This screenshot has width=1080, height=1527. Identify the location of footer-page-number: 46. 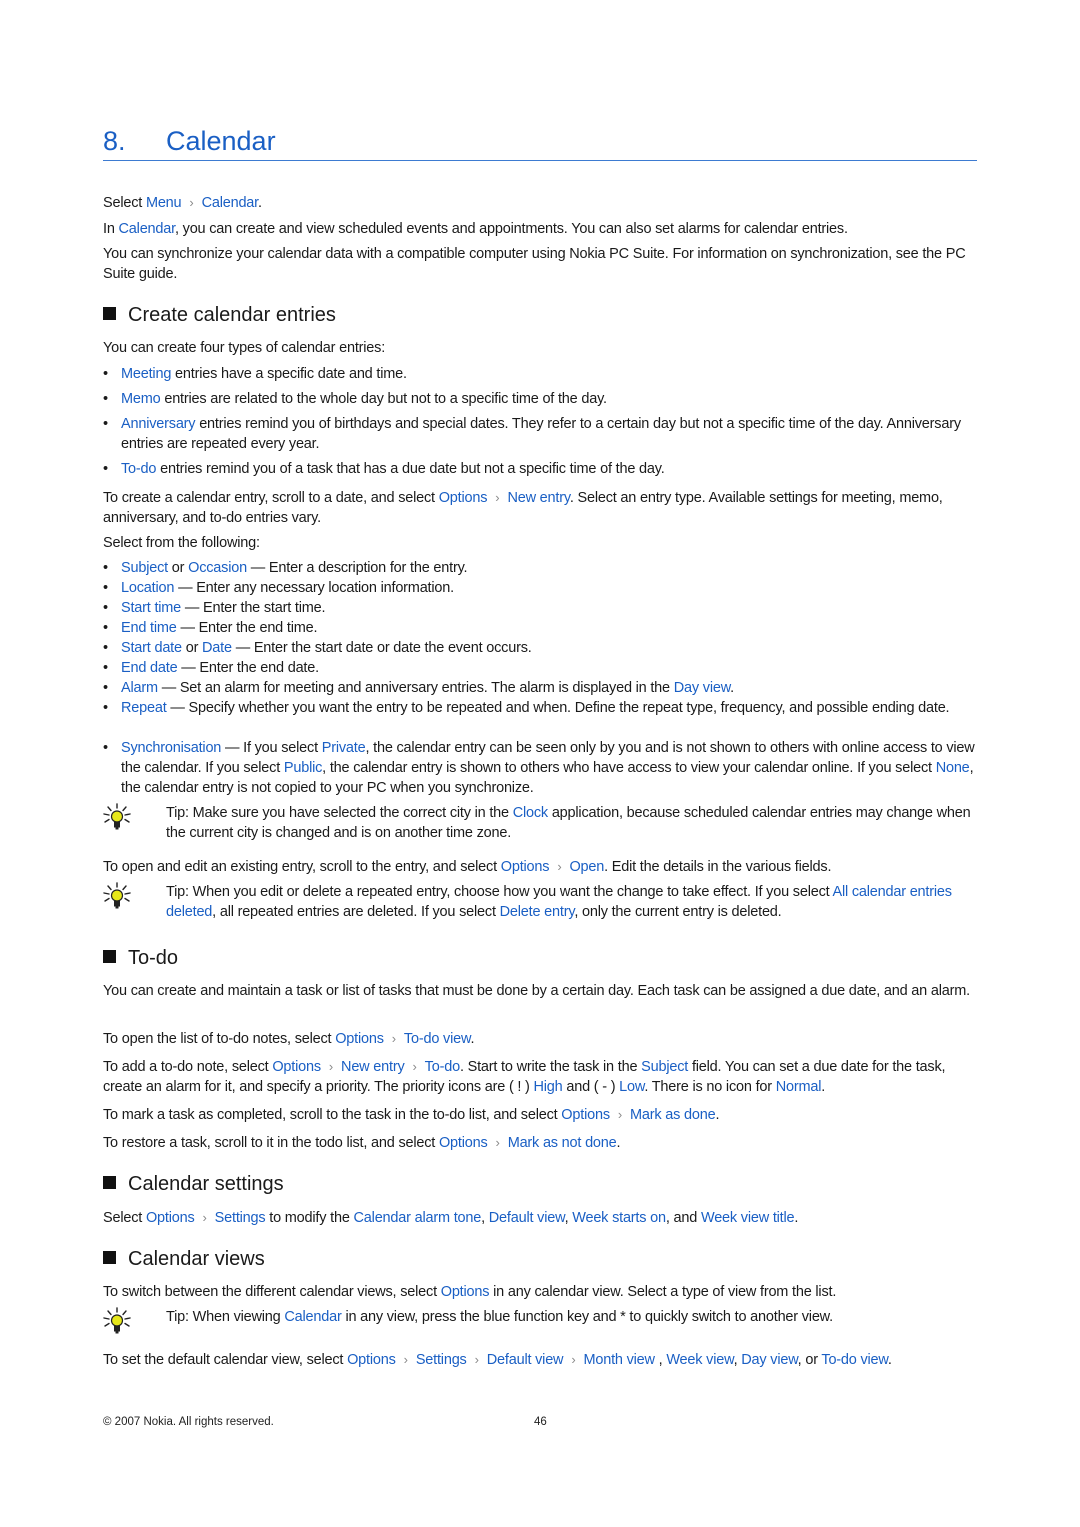
(540, 1422).